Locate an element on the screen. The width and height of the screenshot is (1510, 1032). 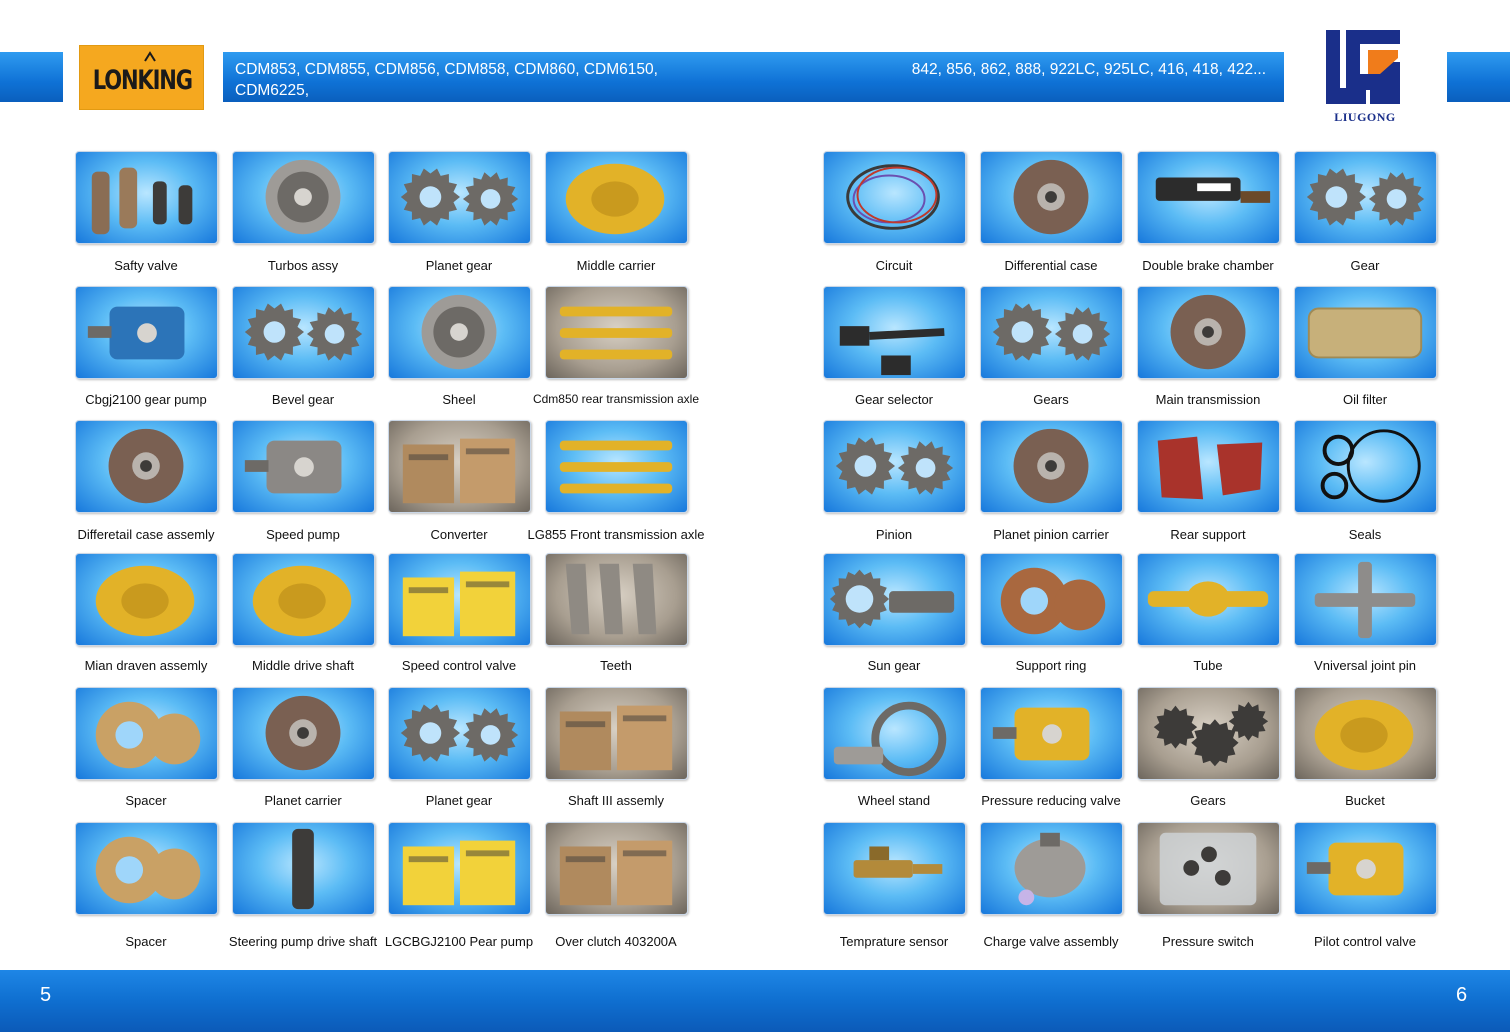
product-caption: LG855 Front transmission axle is located at coordinates (616, 534).